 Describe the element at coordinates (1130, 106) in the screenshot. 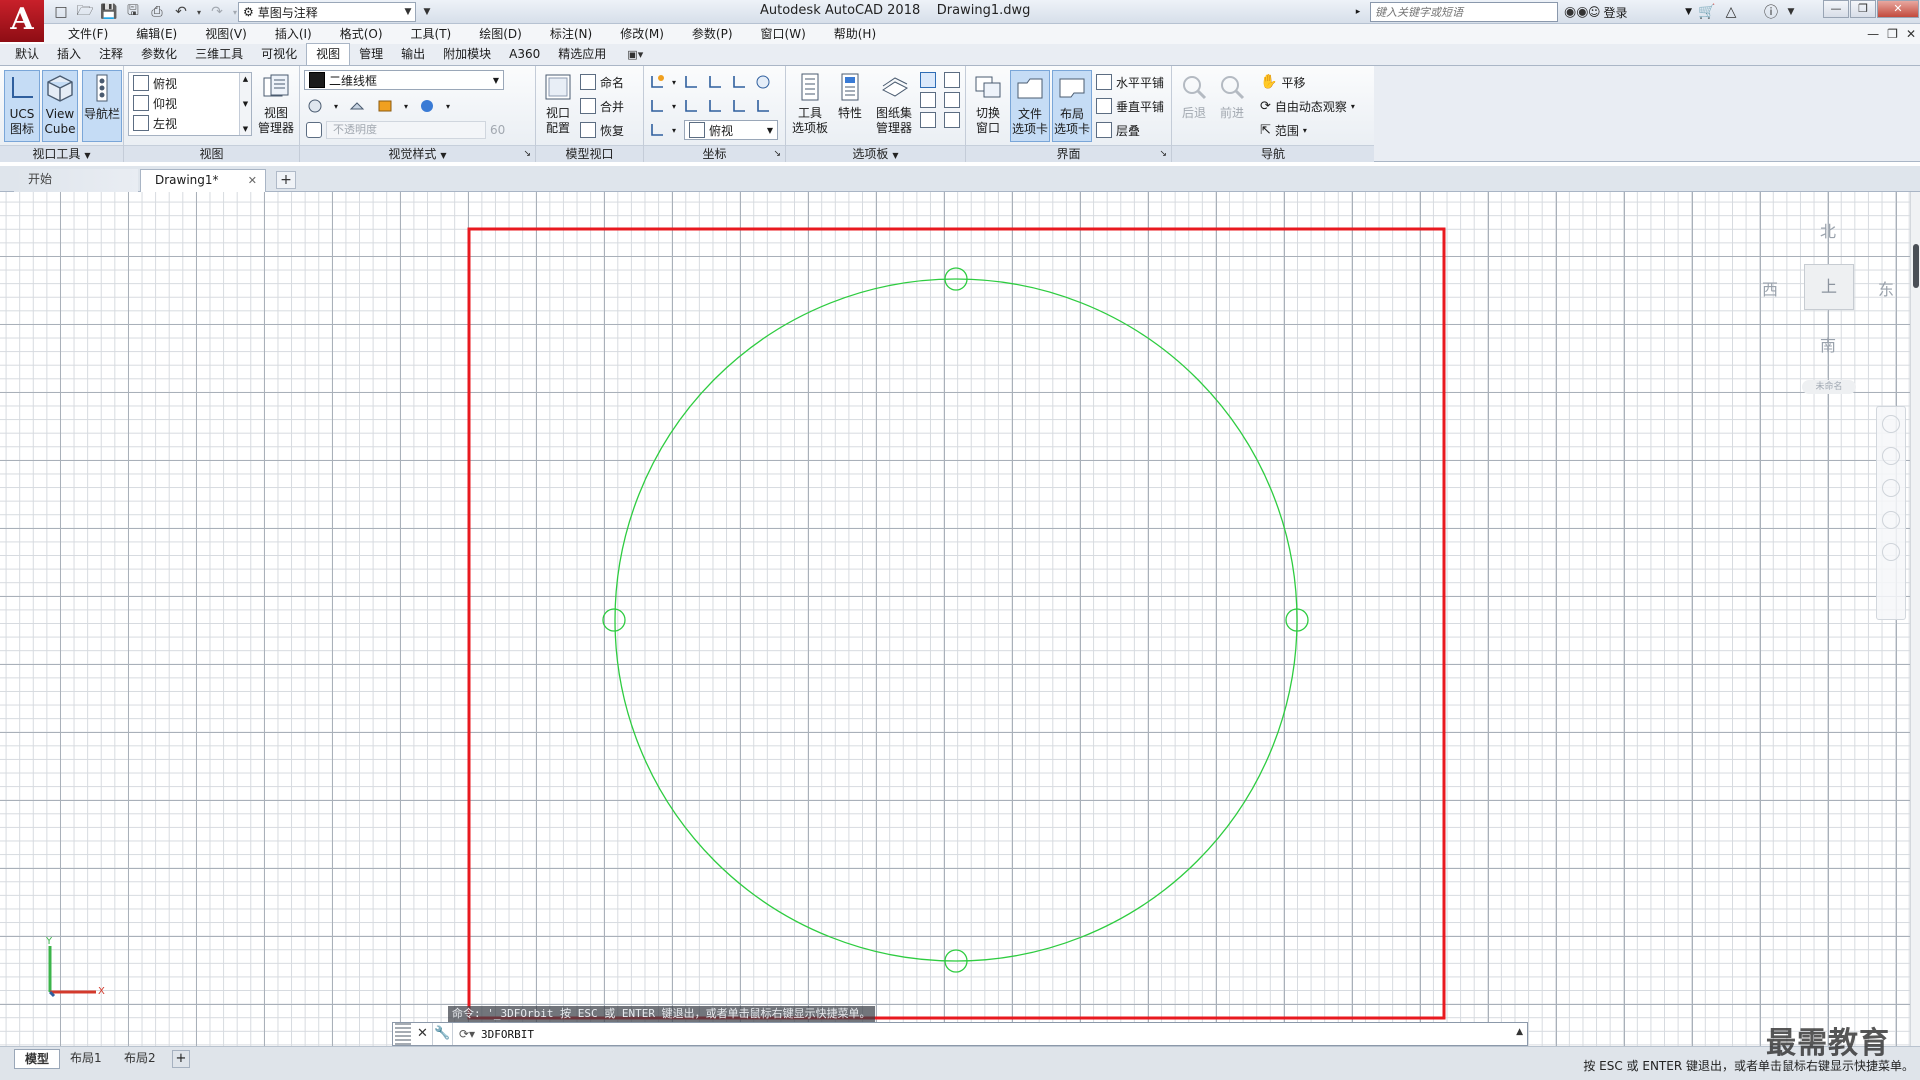

I see `tile-vertical-button: 垂直平铺` at that location.